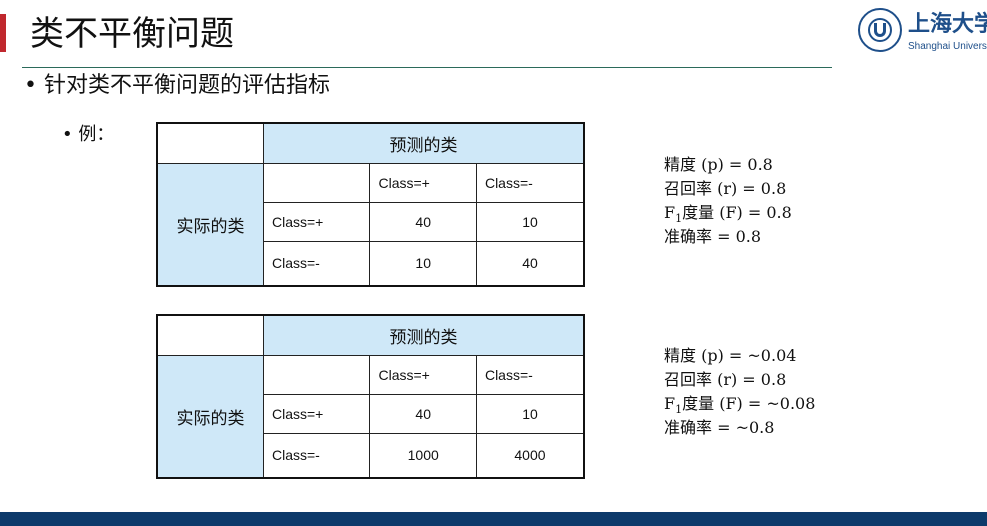 The image size is (987, 526). What do you see at coordinates (740, 405) in the screenshot?
I see `metric-f1: F1度量 (F) = ~0.08` at bounding box center [740, 405].